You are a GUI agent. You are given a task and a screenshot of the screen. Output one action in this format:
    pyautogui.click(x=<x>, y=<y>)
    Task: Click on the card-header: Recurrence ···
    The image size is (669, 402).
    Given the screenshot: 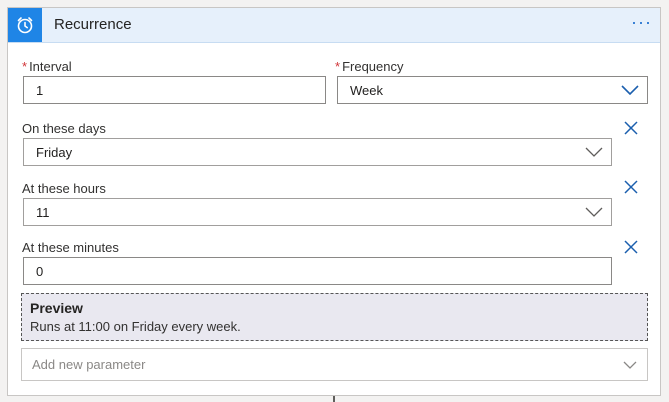 What is the action you would take?
    pyautogui.click(x=334, y=25)
    